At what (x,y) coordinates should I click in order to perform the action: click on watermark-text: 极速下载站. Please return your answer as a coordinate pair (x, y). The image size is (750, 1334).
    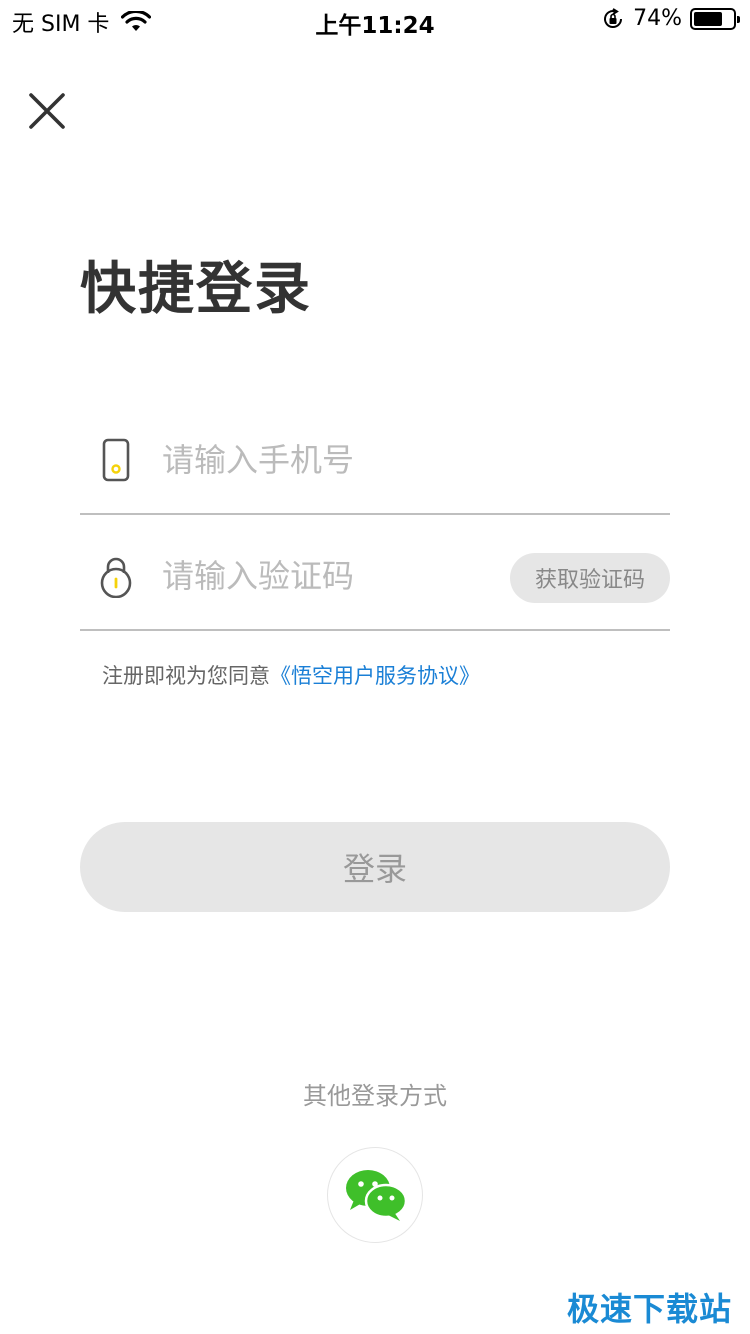
    Looking at the image, I should click on (649, 1309).